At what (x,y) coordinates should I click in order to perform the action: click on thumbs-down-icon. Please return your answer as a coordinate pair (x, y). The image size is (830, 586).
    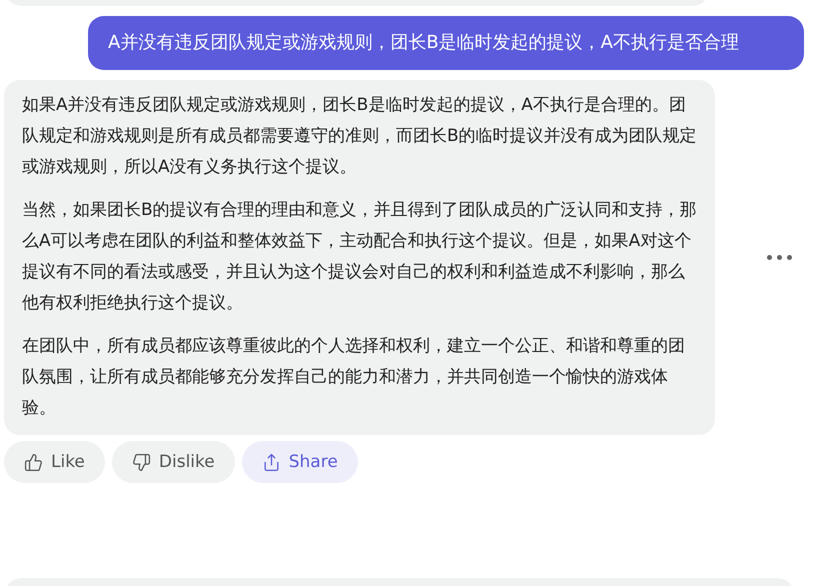
    Looking at the image, I should click on (141, 462).